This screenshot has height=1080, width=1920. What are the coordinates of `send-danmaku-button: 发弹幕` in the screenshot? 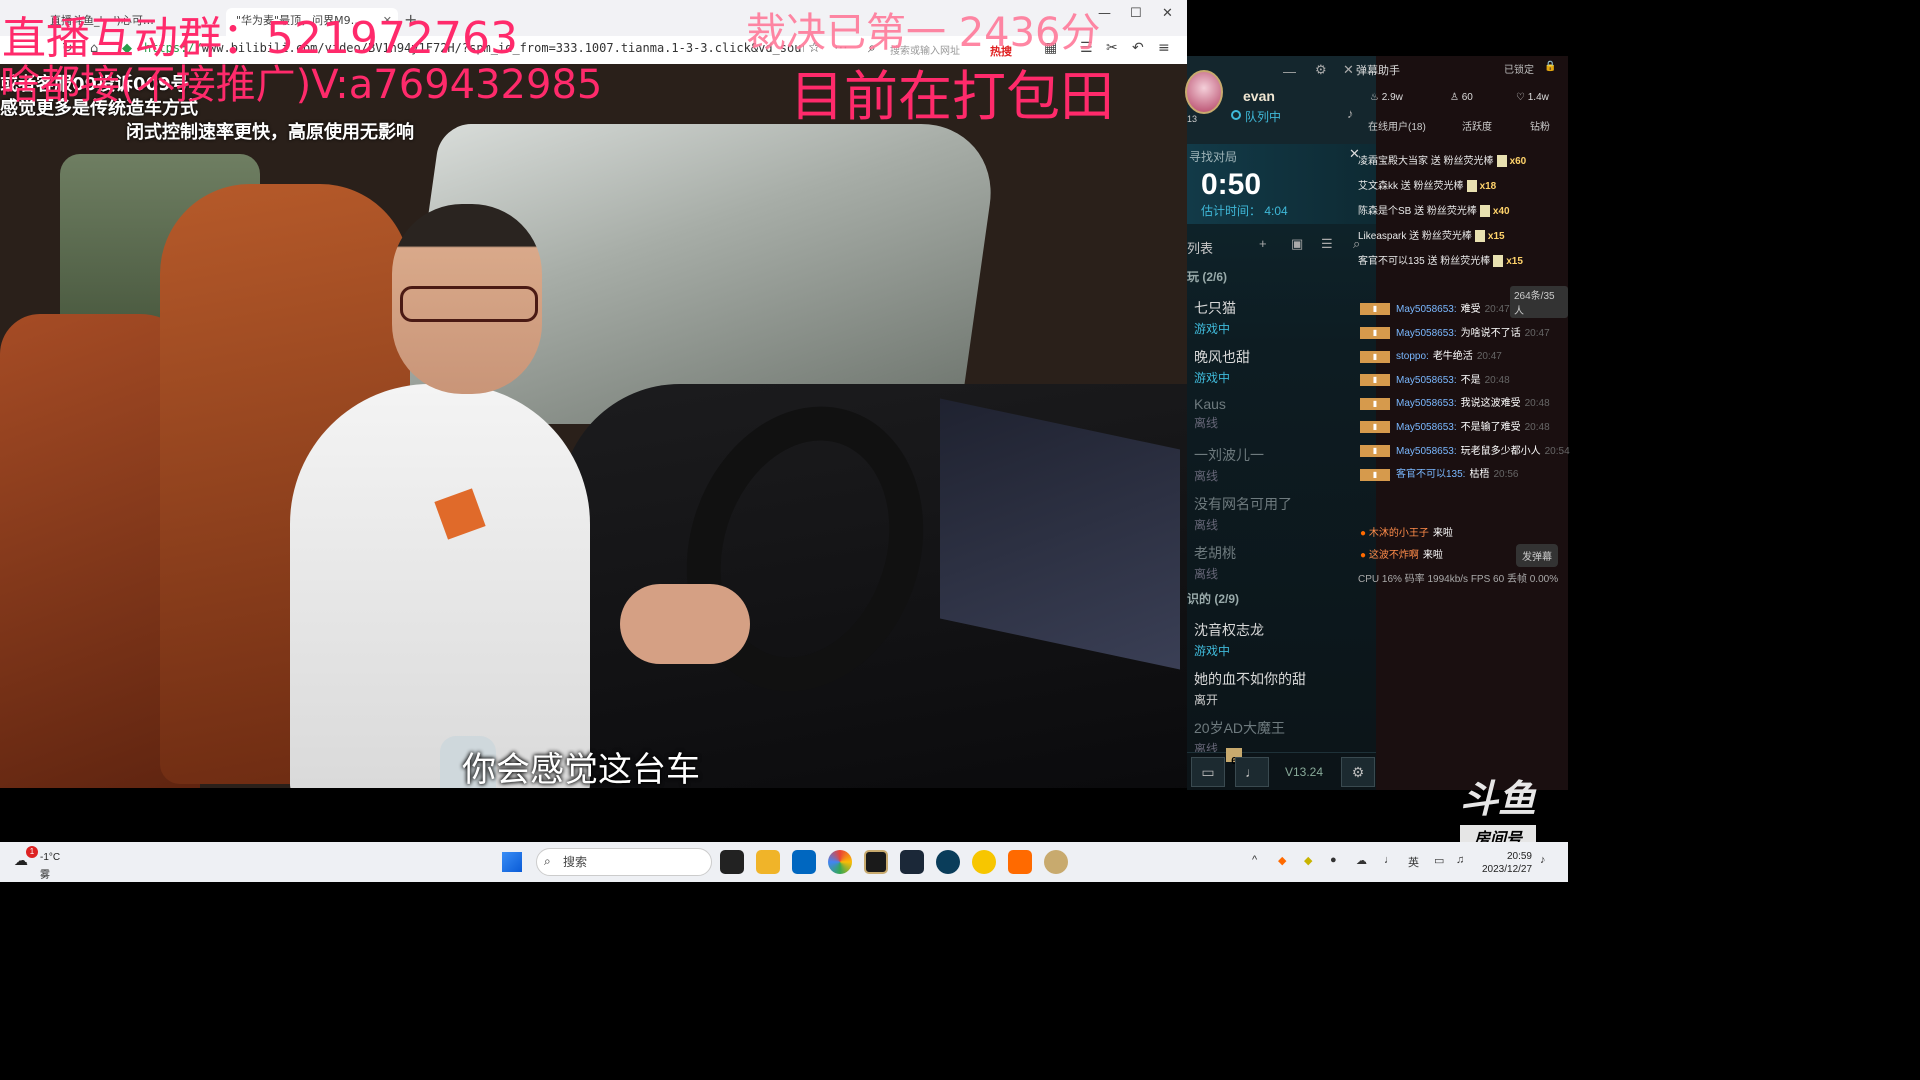 It's located at (1537, 555).